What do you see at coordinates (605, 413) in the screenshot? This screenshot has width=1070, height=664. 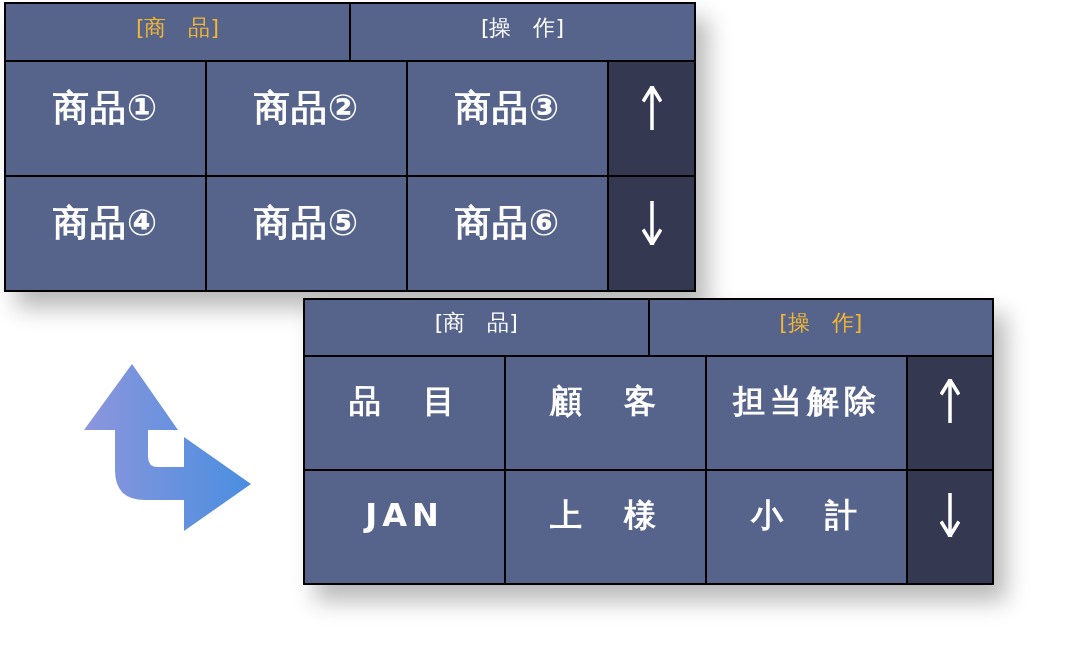 I see `item-button: 顧 客` at bounding box center [605, 413].